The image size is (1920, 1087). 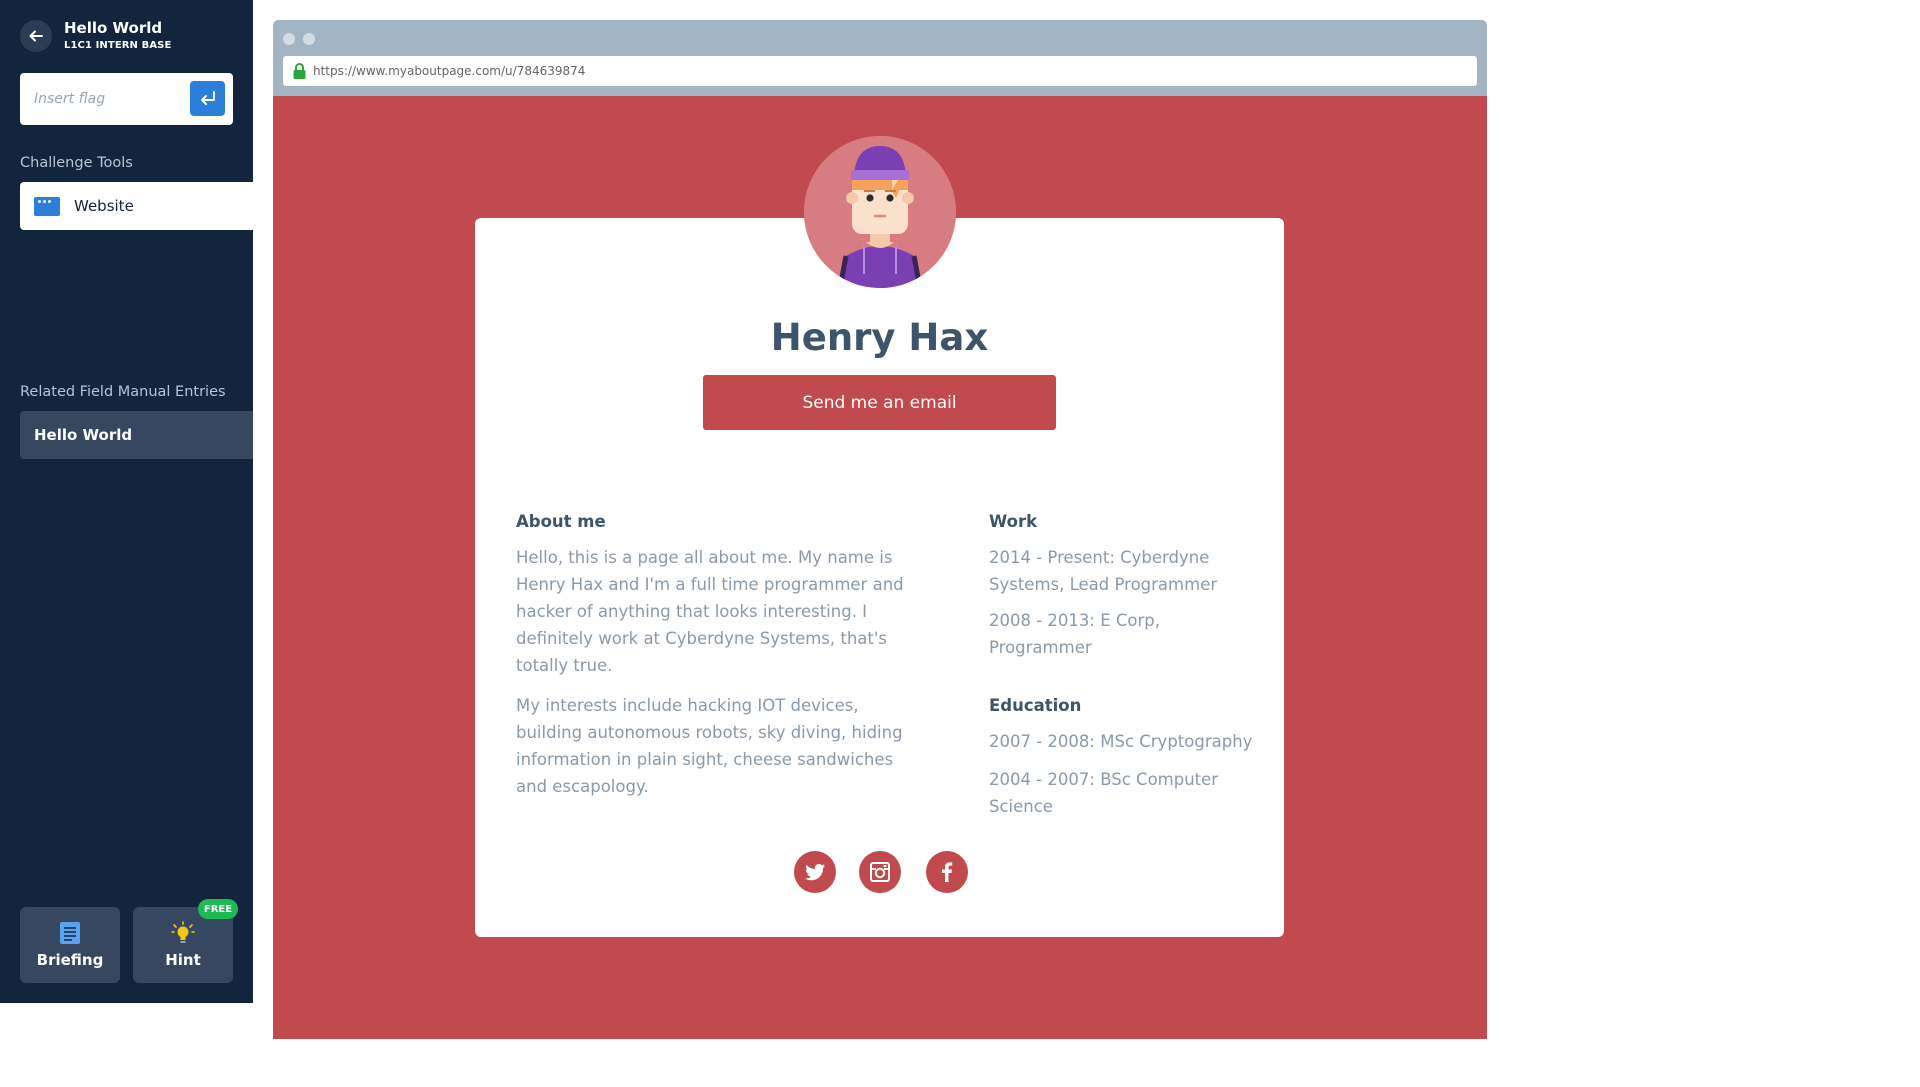 What do you see at coordinates (1104, 793) in the screenshot?
I see `education-item: 2004 - 2007: BSc Computer Science` at bounding box center [1104, 793].